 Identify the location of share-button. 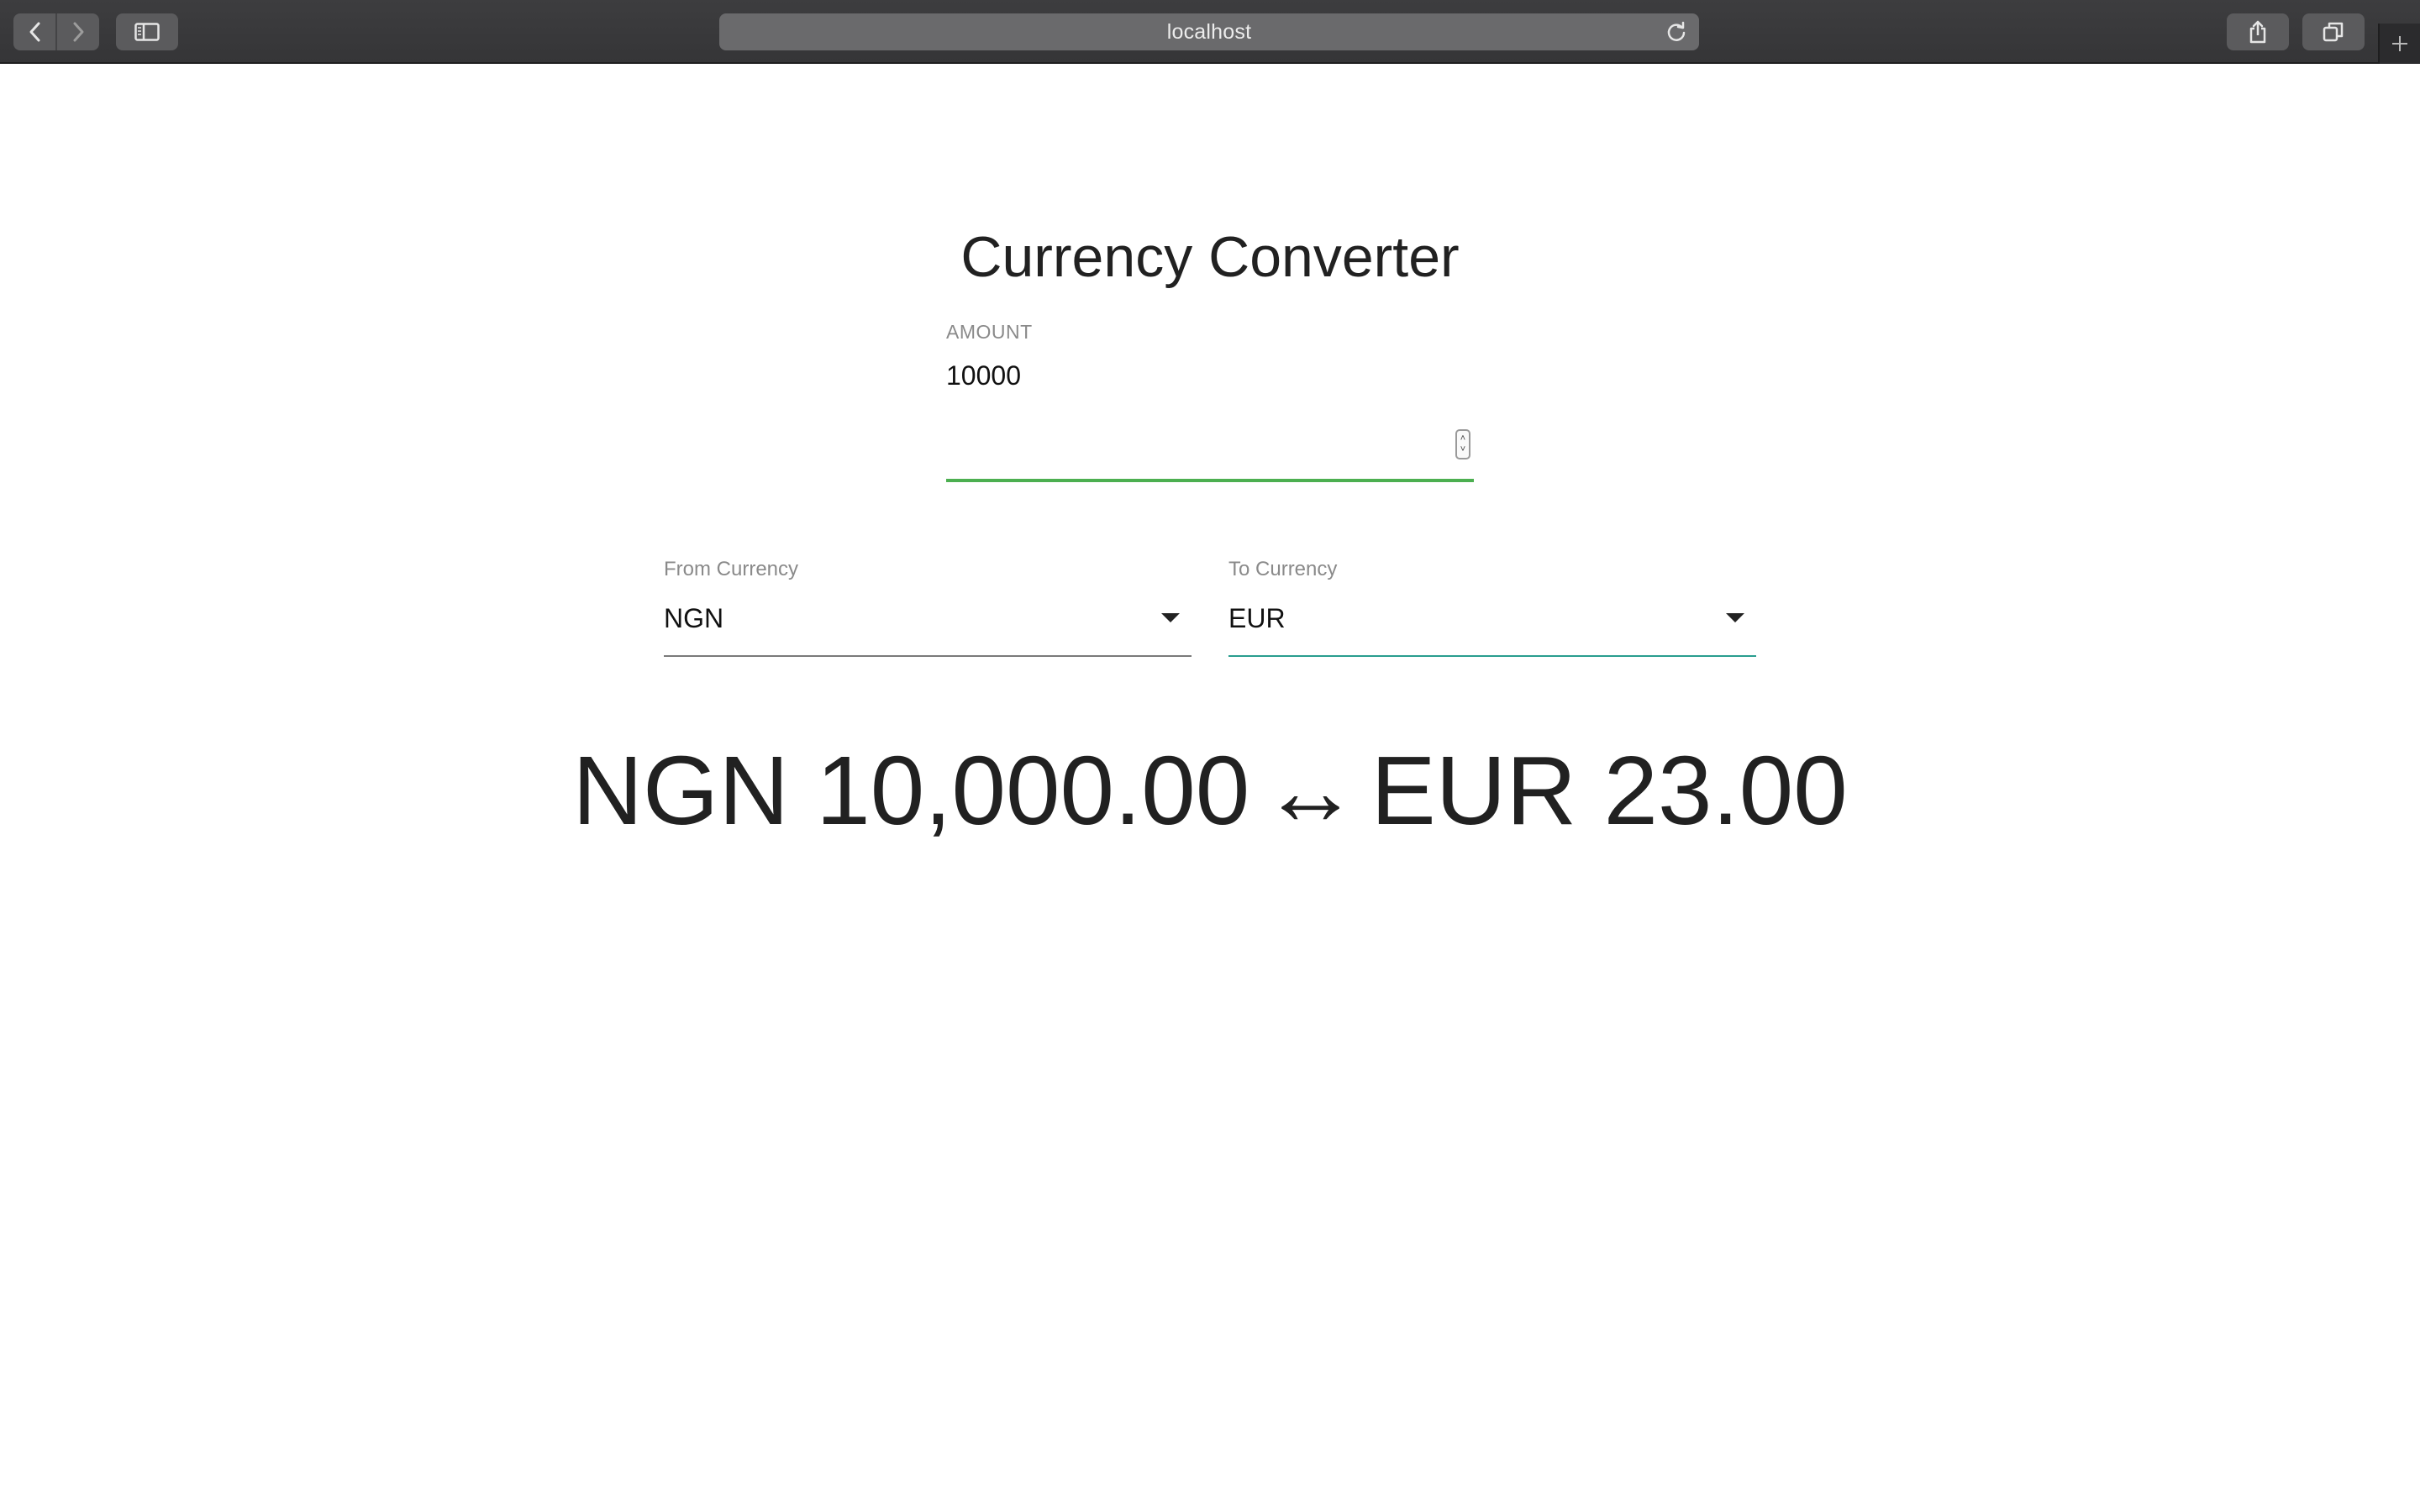
(2258, 31).